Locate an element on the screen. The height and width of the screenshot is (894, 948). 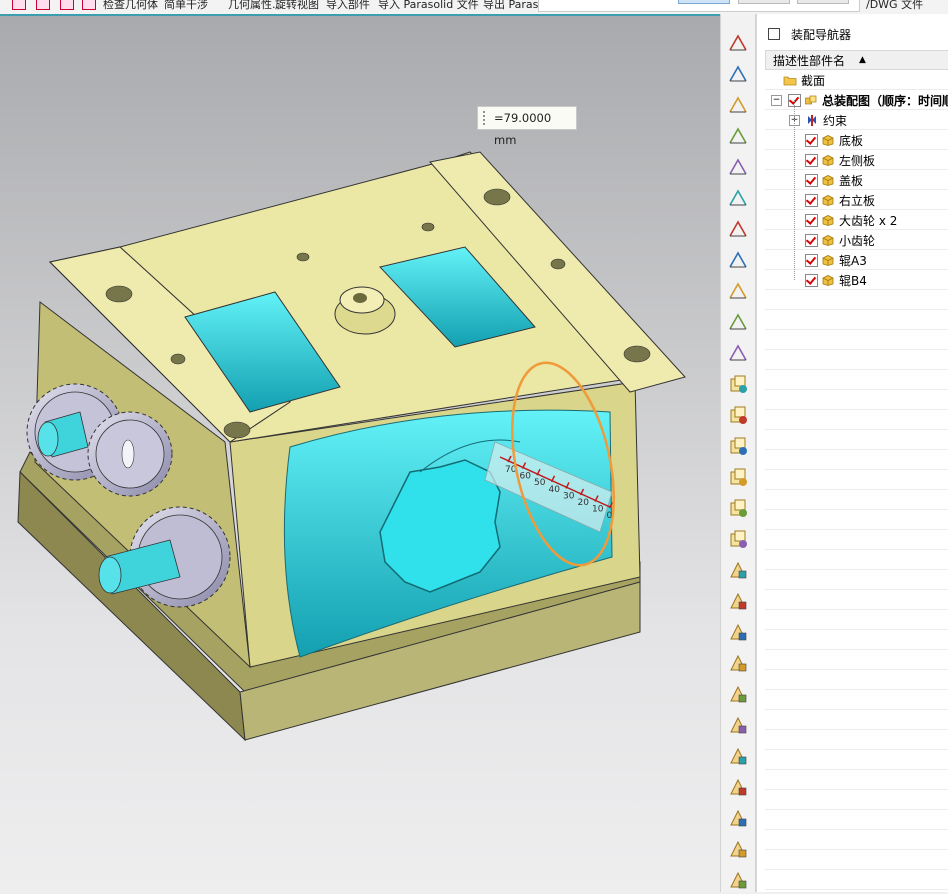
sort-ascending-icon: ▲ is located at coordinates (862, 60).